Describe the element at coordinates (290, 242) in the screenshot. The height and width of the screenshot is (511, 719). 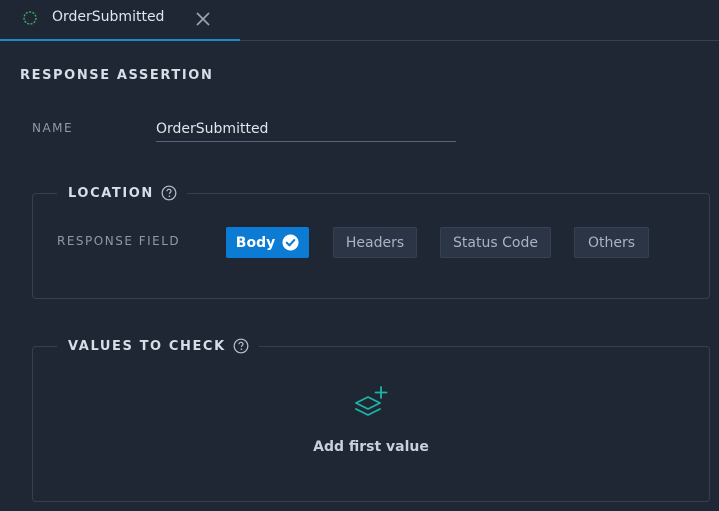
I see `check-circle-icon` at that location.